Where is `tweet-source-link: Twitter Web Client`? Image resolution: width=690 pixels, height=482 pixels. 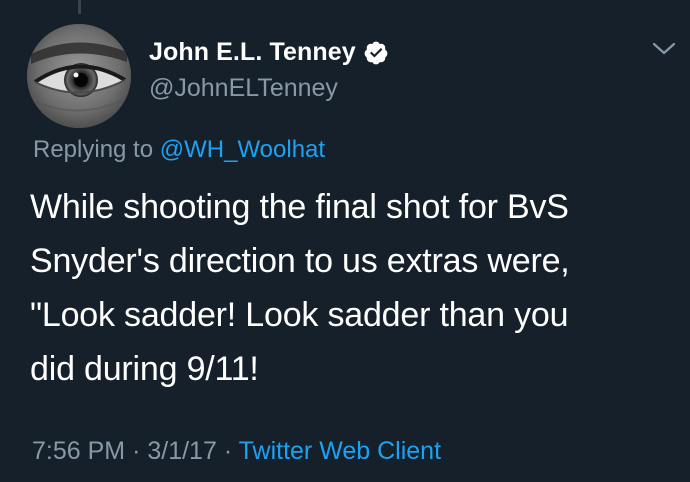 tweet-source-link: Twitter Web Client is located at coordinates (340, 451).